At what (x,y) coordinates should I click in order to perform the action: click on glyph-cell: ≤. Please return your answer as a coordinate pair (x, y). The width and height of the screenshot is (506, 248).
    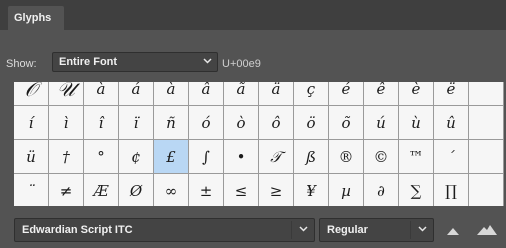
    Looking at the image, I should click on (241, 190).